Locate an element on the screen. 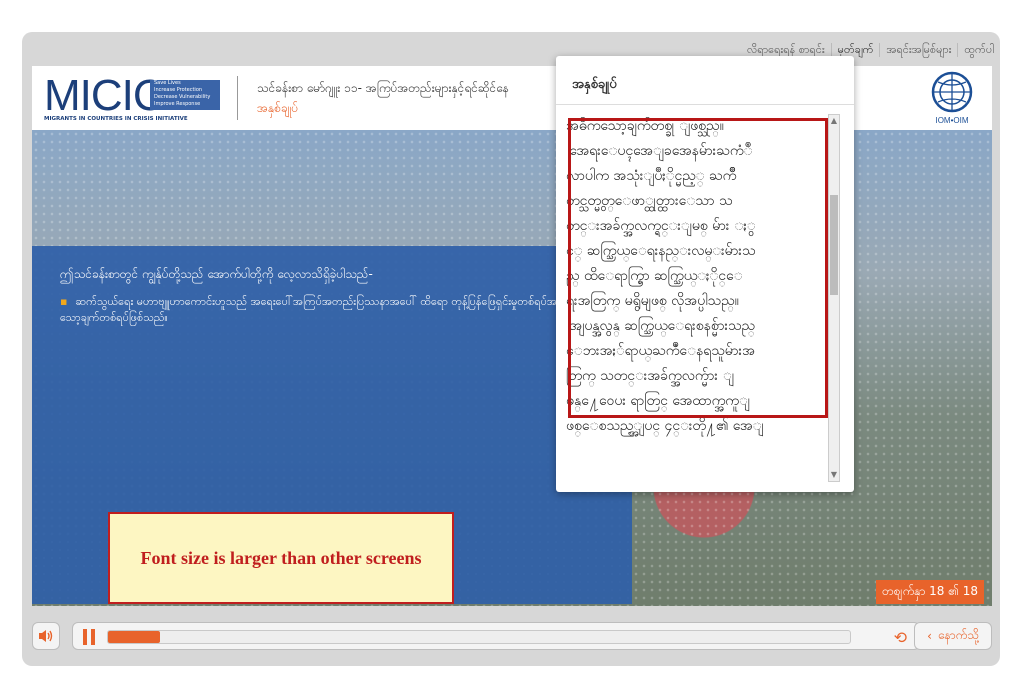 The height and width of the screenshot is (685, 1018). back-label: နောက်သို့ is located at coordinates (958, 635).